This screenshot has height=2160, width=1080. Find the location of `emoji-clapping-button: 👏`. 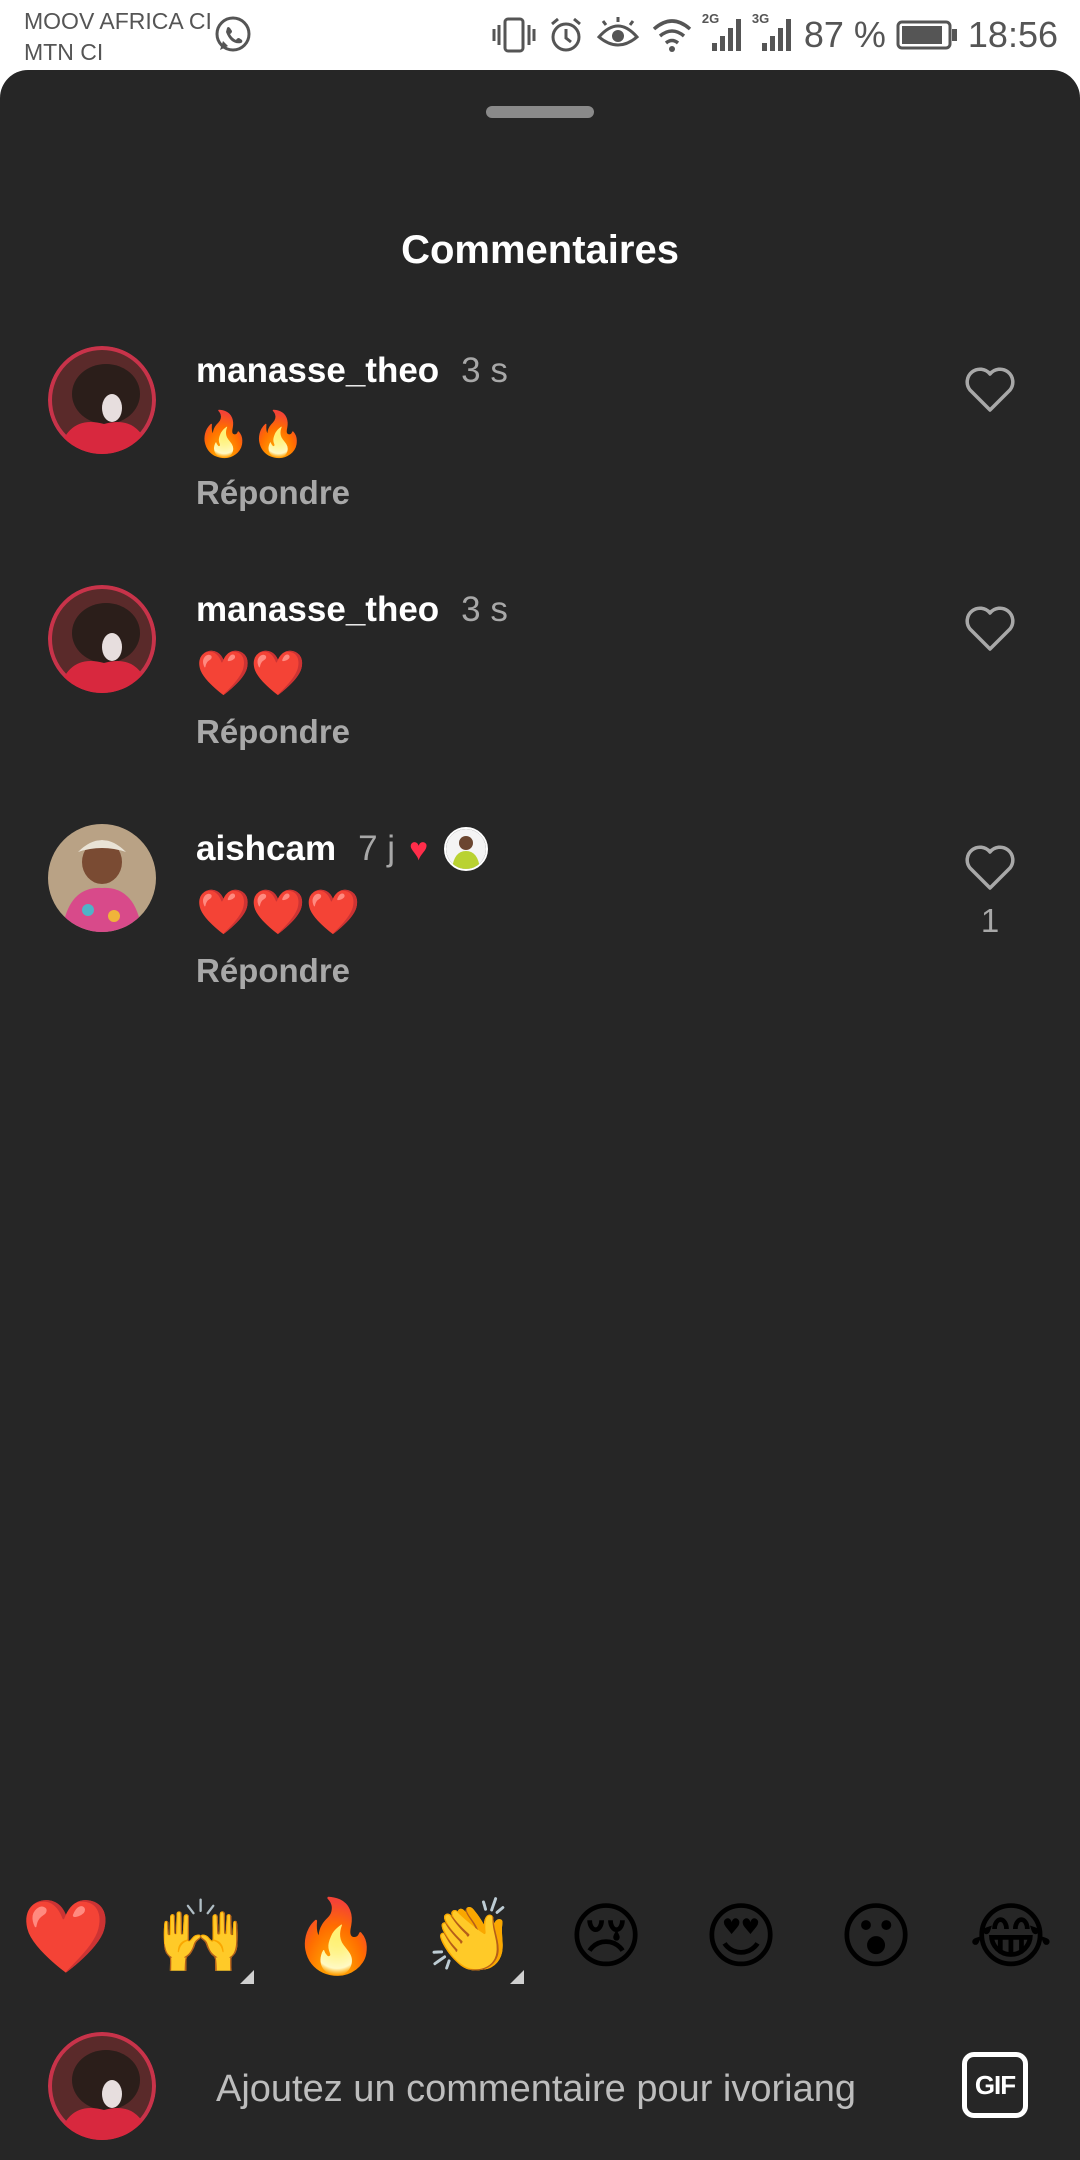

emoji-clapping-button: 👏 is located at coordinates (471, 1936).